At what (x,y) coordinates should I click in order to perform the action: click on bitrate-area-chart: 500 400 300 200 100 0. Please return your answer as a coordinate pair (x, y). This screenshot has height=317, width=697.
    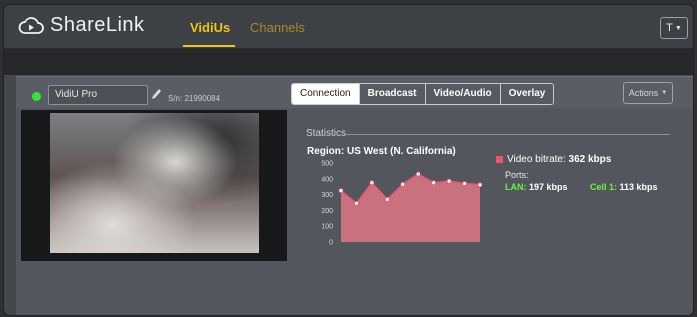
    Looking at the image, I should click on (402, 204).